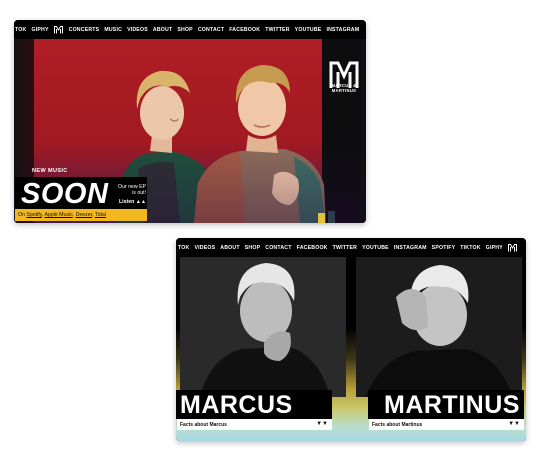 The image size is (540, 460). Describe the element at coordinates (452, 405) in the screenshot. I see `martinus-name: MARTINUS` at that location.